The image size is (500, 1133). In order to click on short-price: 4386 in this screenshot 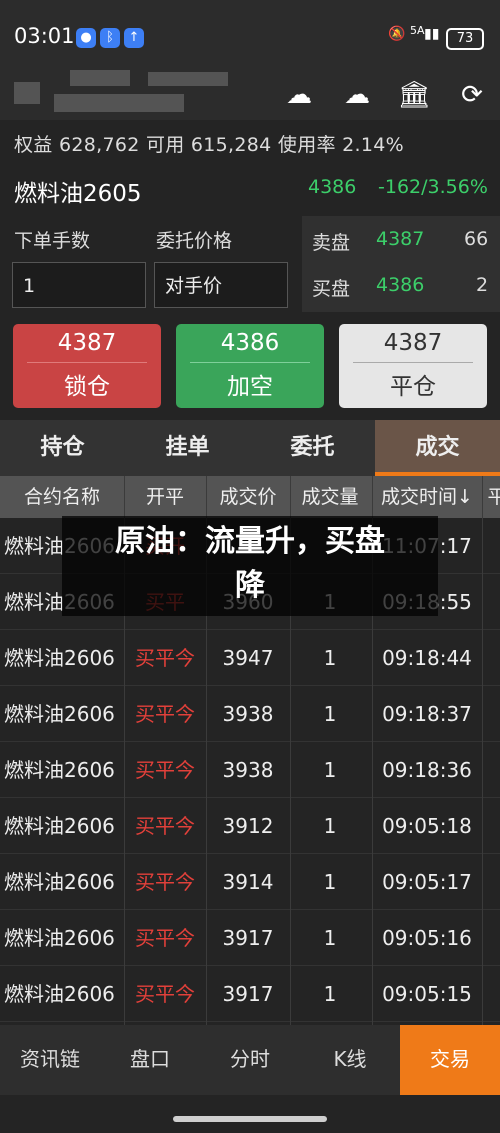, I will do `click(250, 343)`.